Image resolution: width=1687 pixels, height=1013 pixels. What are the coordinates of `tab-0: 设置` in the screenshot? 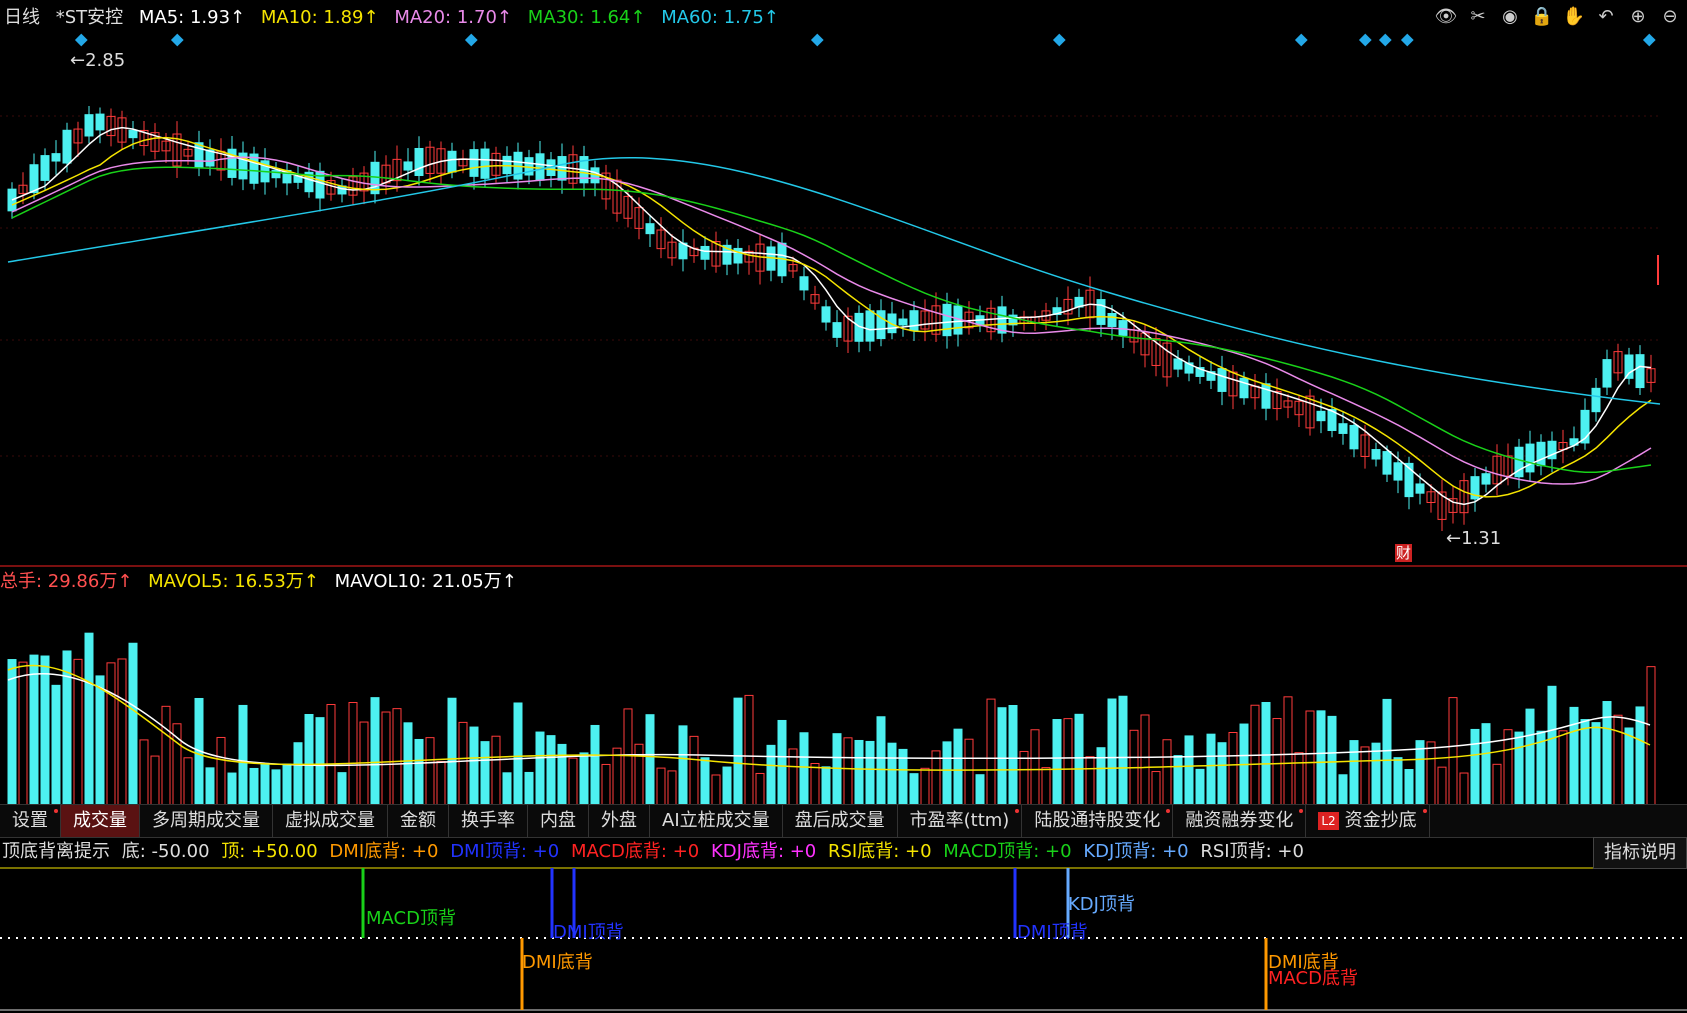 It's located at (30, 821).